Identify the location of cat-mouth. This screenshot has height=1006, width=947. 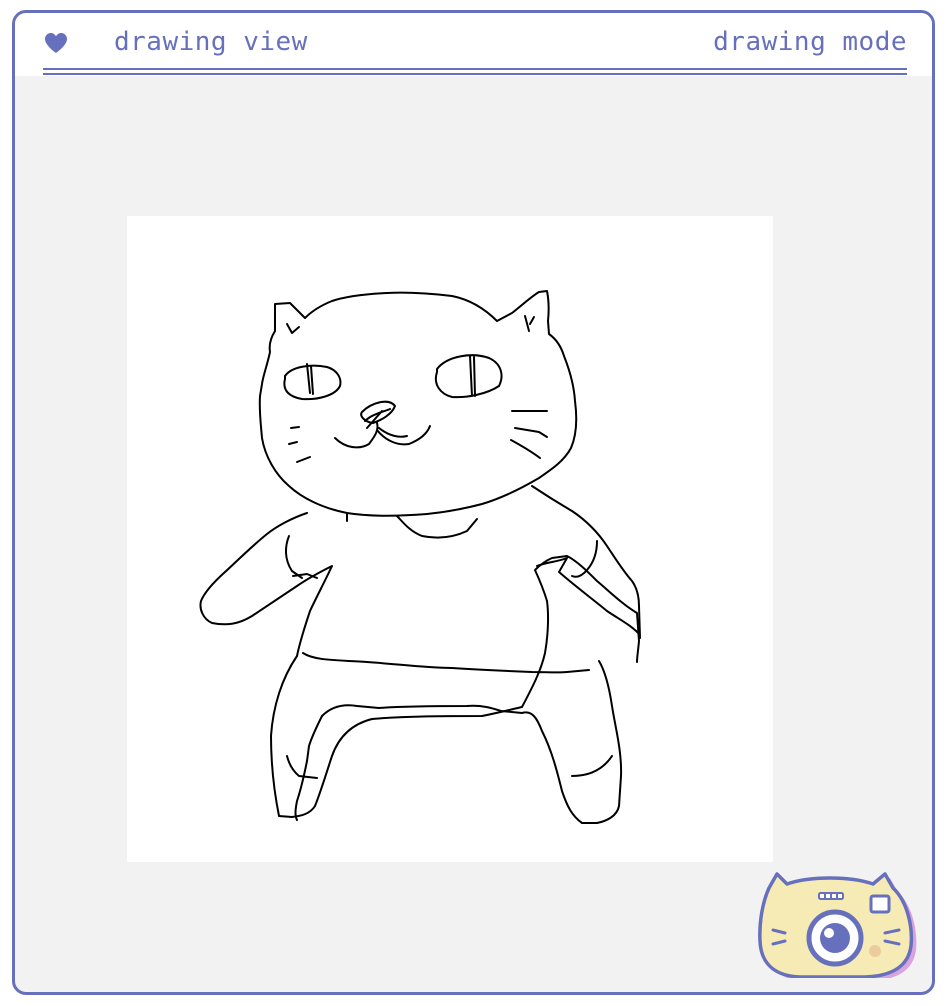
(382, 435).